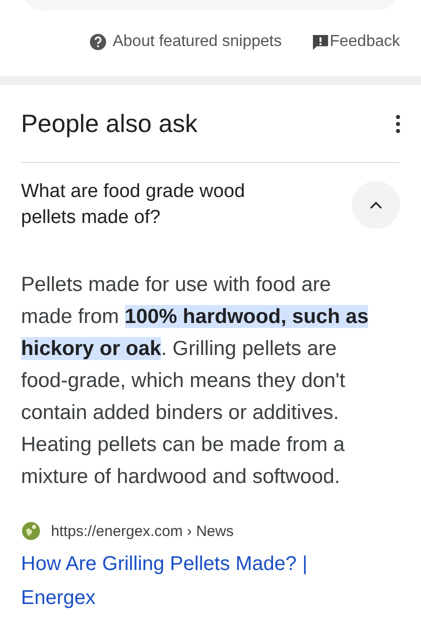  I want to click on result-link: How Are Grilling Pellets Made? | Energex, so click(186, 581).